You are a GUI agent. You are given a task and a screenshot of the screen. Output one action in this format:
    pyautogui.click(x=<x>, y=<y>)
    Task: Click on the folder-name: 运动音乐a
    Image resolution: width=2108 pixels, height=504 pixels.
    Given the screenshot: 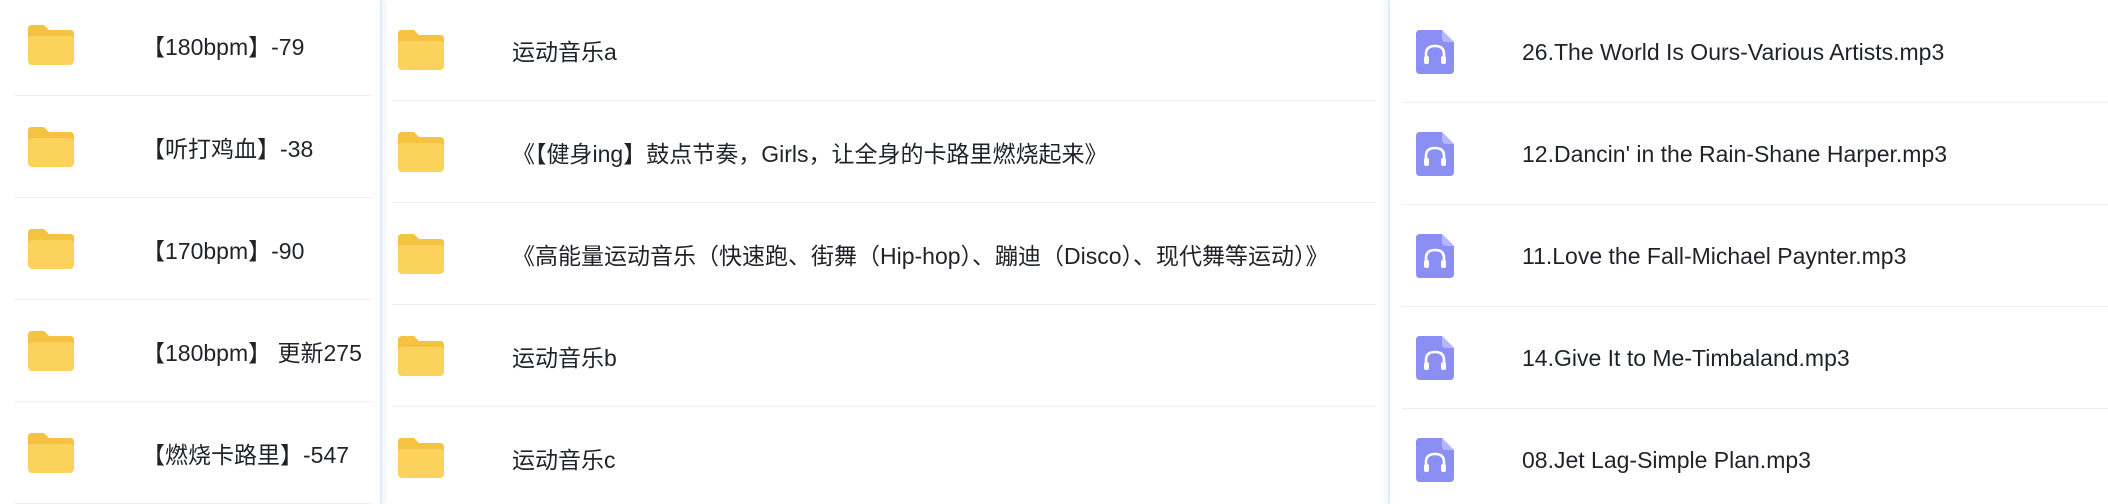 What is the action you would take?
    pyautogui.click(x=564, y=52)
    